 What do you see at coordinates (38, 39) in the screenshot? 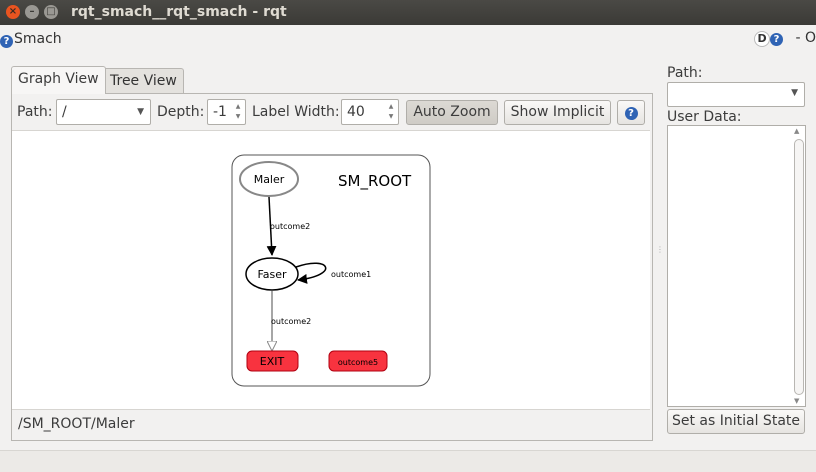
I see `plugin-name-label: Smach` at bounding box center [38, 39].